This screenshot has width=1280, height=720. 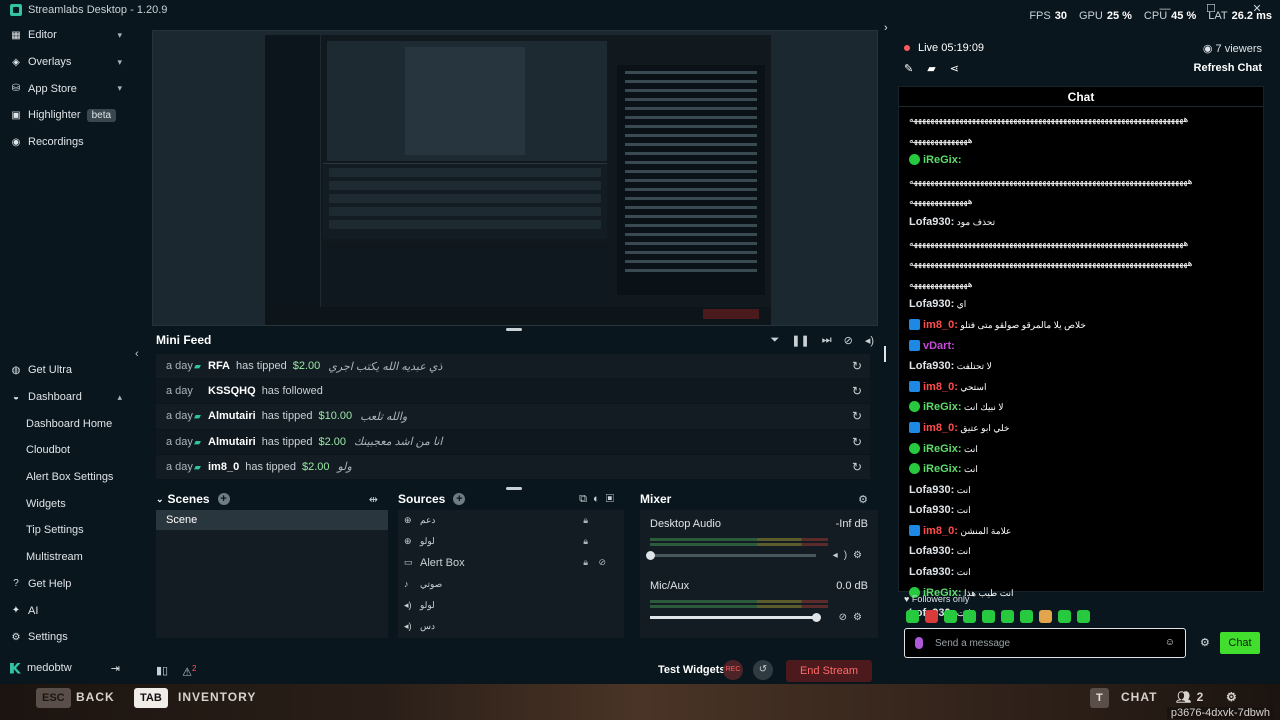 I want to click on source-item: ▭ Alert Box 🔒︎ ⊘, so click(x=511, y=562).